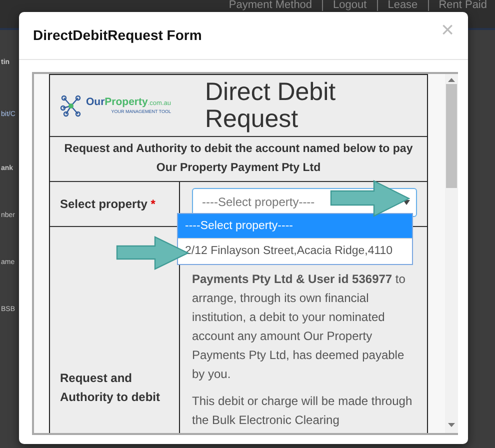 This screenshot has width=495, height=448. Describe the element at coordinates (451, 80) in the screenshot. I see `scroll-up-icon` at that location.